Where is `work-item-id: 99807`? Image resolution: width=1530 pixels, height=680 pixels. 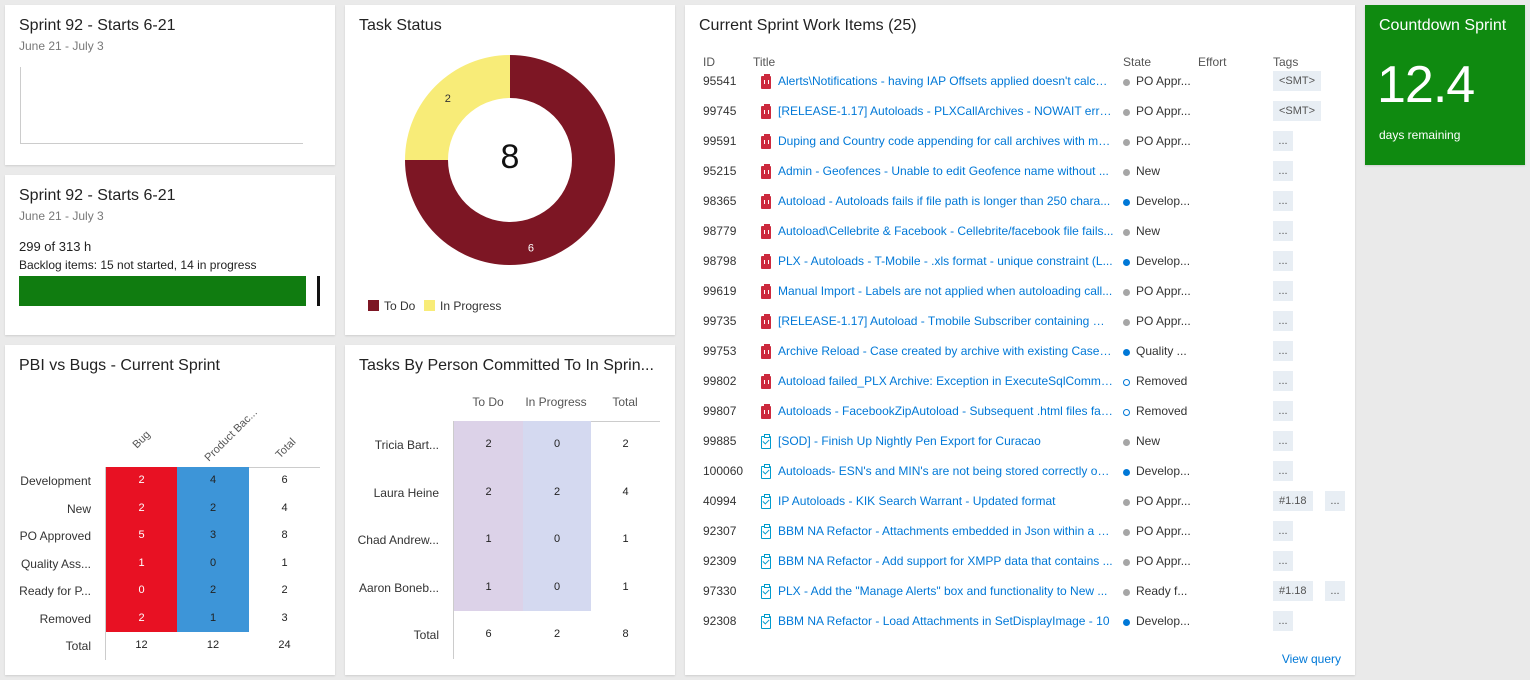
work-item-id: 99807 is located at coordinates (728, 411).